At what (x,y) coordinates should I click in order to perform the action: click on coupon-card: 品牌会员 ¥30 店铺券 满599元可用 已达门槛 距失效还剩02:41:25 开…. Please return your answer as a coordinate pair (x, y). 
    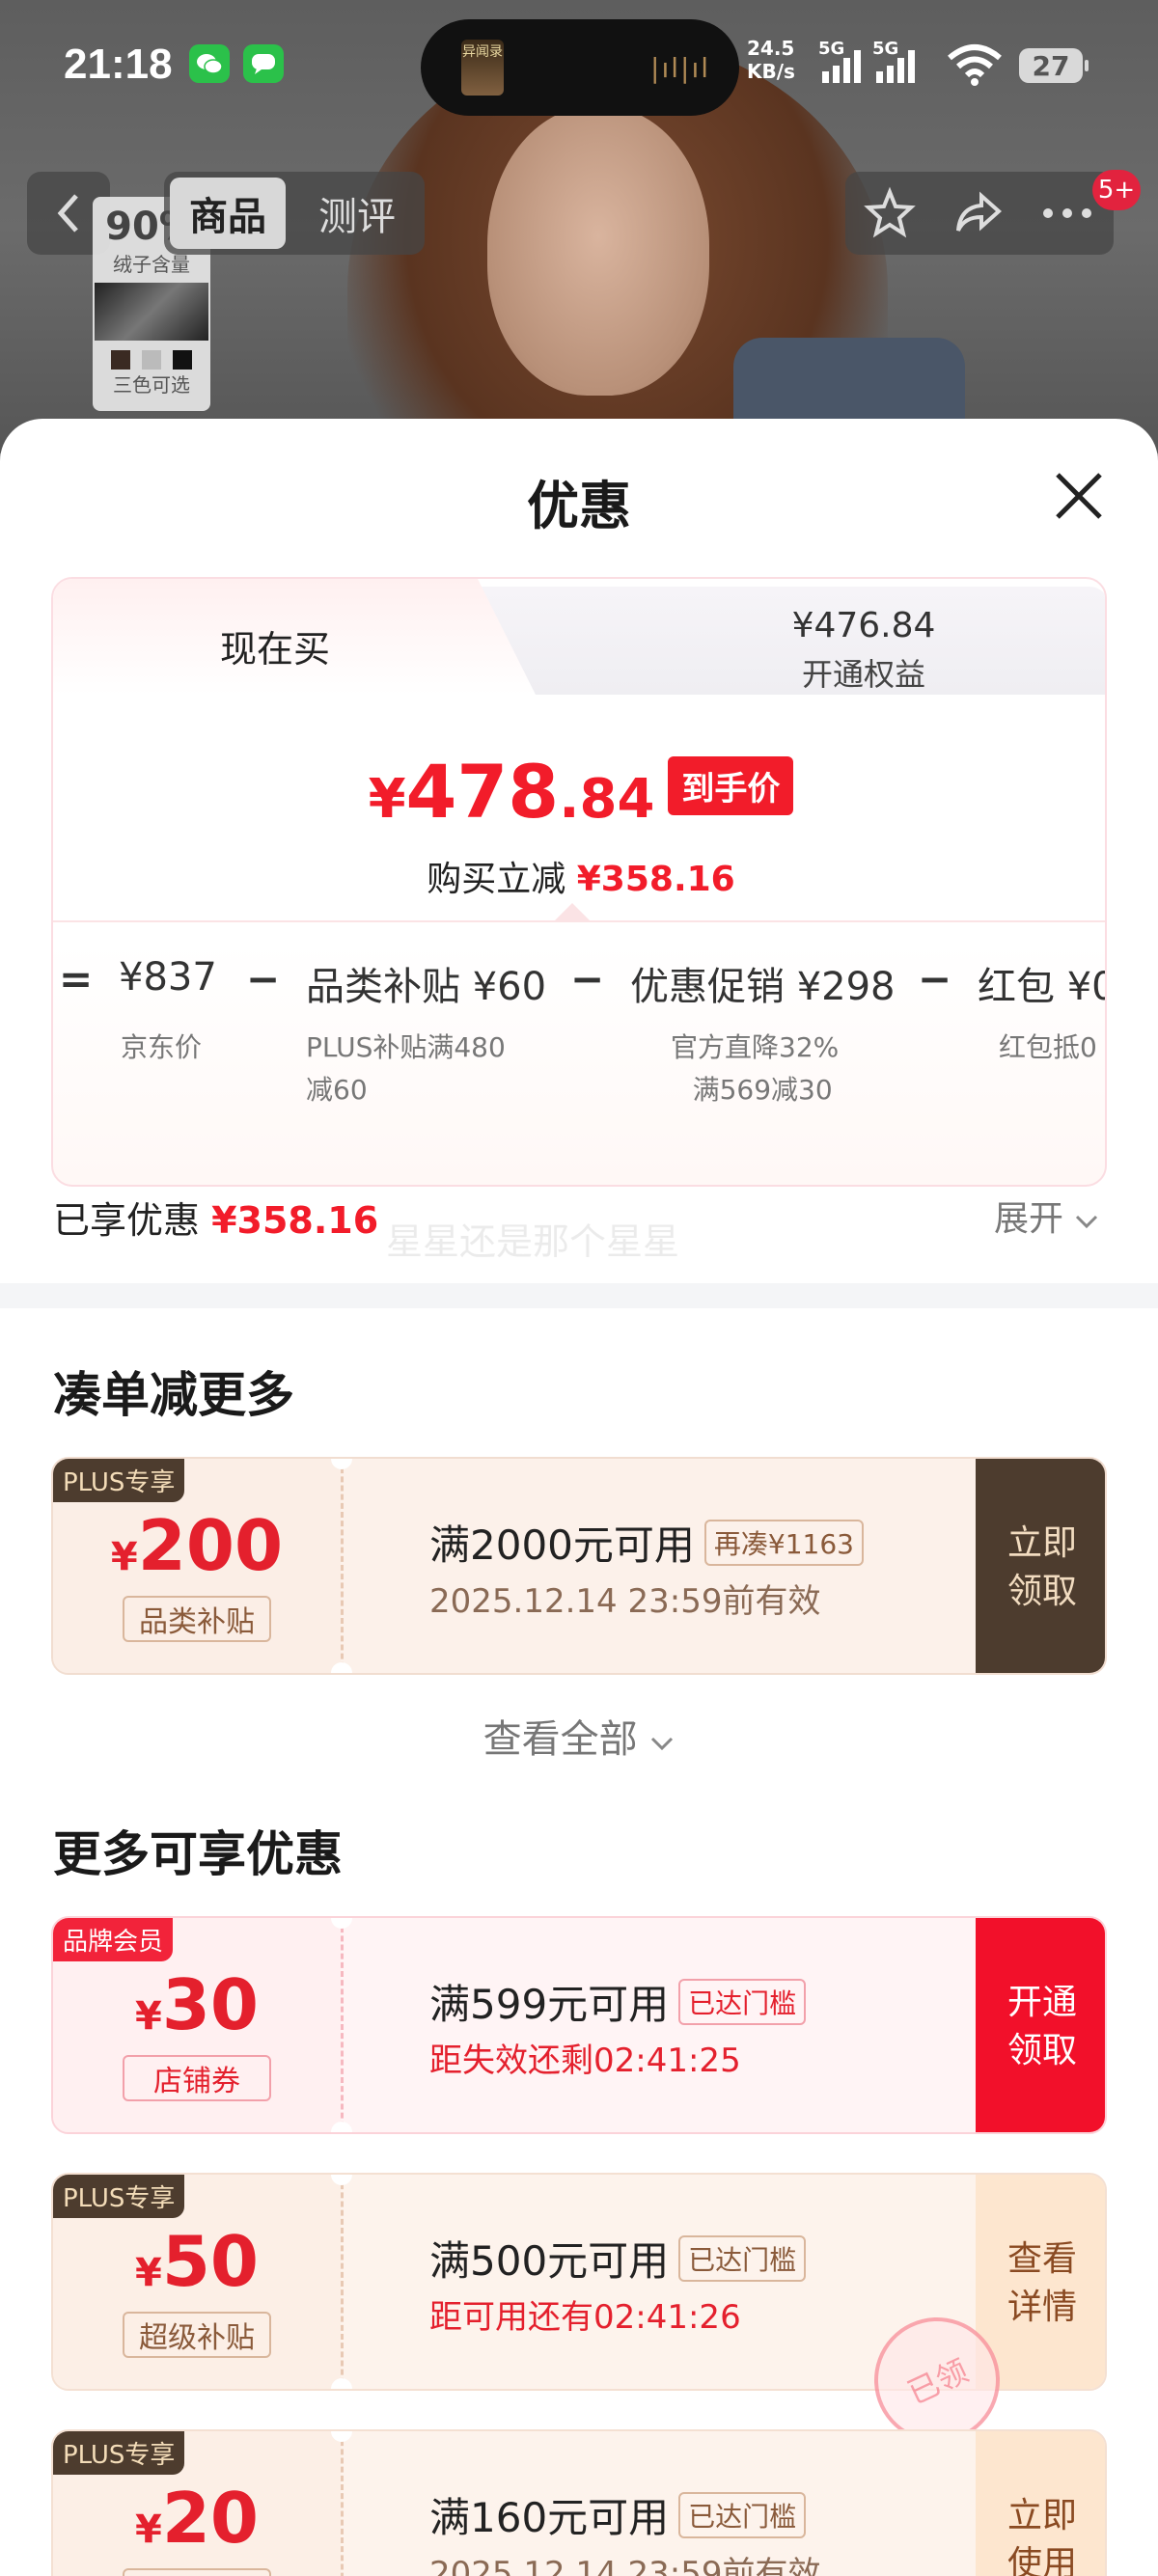
    Looking at the image, I should click on (579, 2025).